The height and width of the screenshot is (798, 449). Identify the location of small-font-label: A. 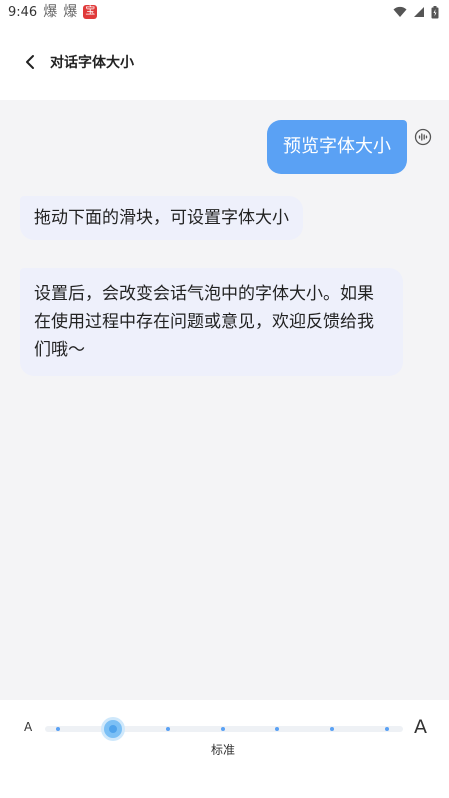
(28, 727).